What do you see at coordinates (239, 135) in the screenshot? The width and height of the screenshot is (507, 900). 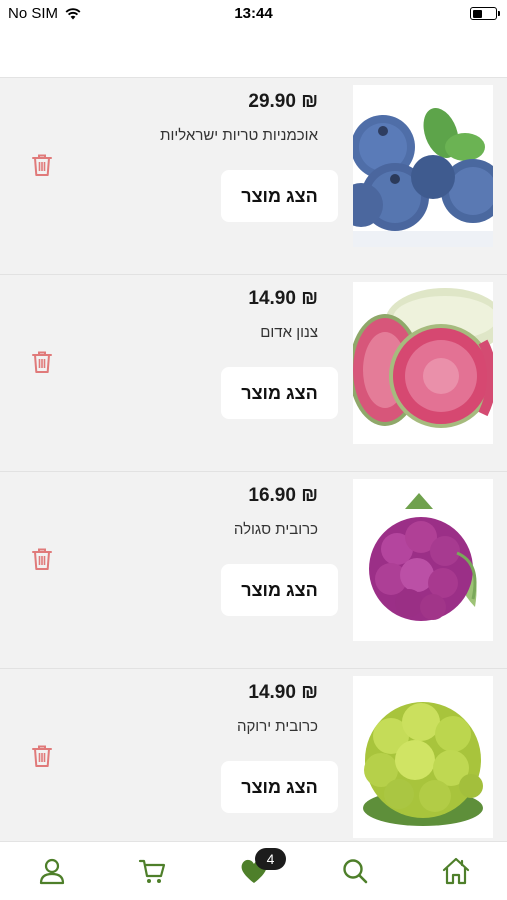 I see `product-name: אוכמניות טריות ישראליות` at bounding box center [239, 135].